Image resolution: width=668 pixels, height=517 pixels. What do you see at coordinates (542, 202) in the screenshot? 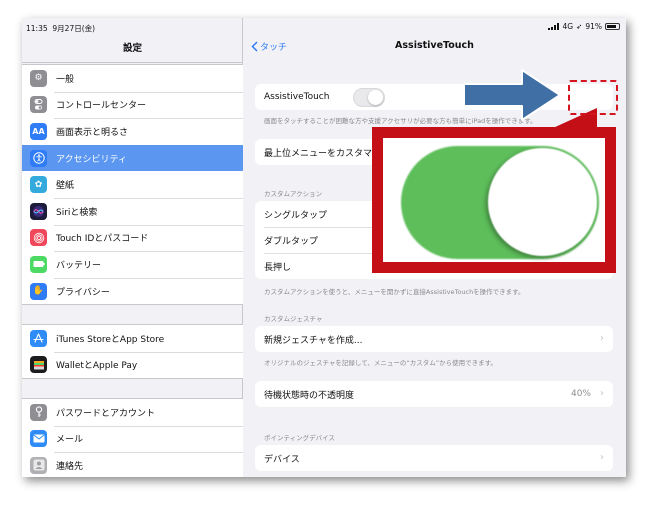
I see `zoomed-toggle-knob` at bounding box center [542, 202].